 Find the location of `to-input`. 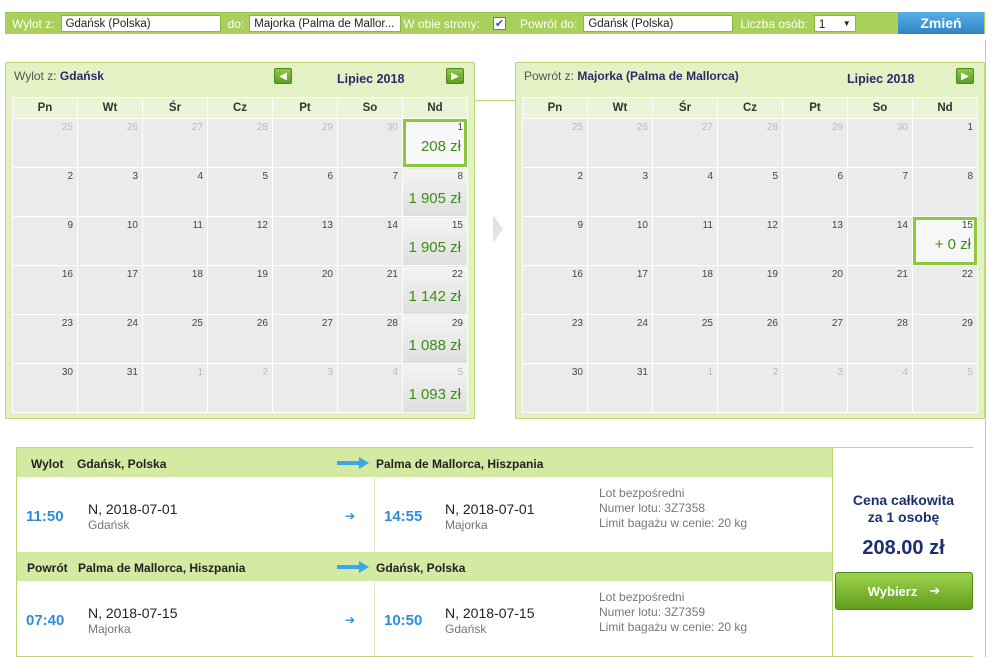

to-input is located at coordinates (325, 23).